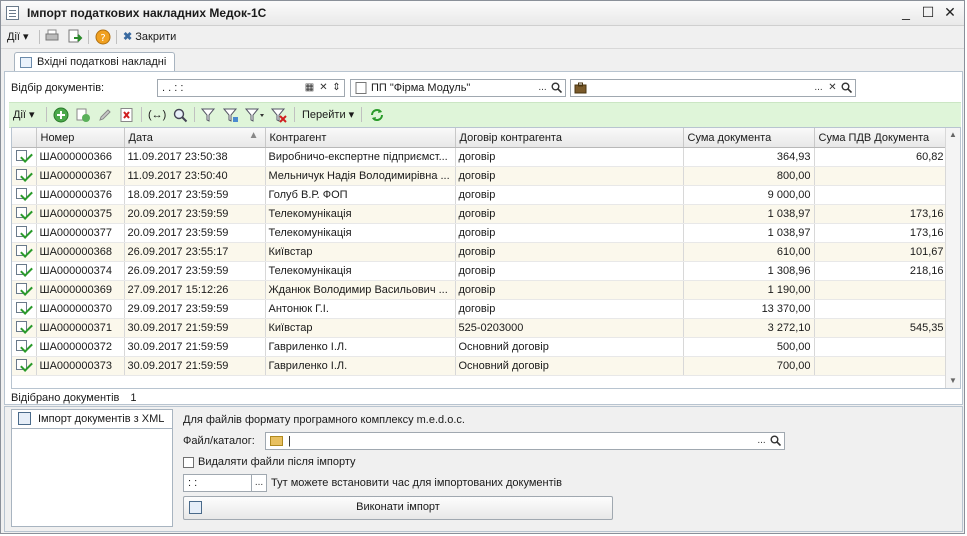  I want to click on refresh-icon, so click(377, 115).